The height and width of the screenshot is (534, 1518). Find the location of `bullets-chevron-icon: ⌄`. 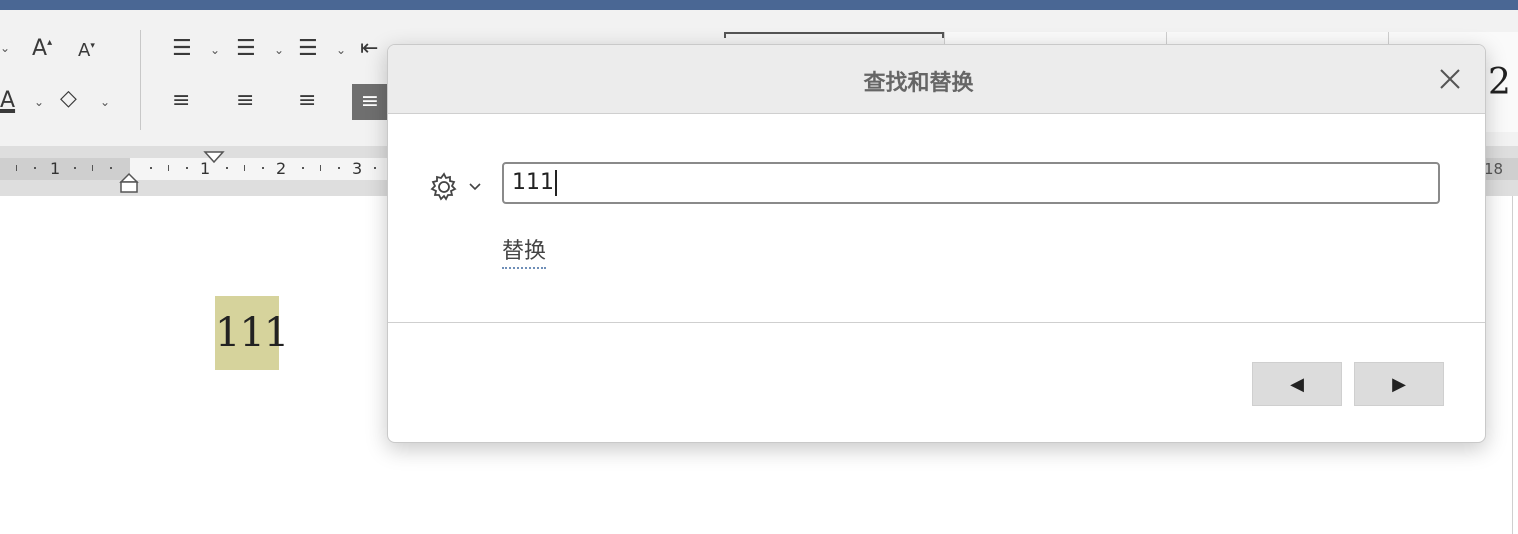

bullets-chevron-icon: ⌄ is located at coordinates (215, 50).